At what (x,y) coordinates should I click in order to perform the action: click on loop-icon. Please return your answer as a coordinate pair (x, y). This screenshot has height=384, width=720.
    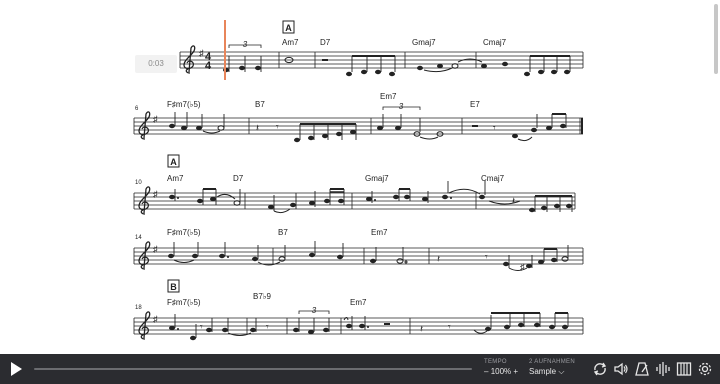
    Looking at the image, I should click on (600, 369).